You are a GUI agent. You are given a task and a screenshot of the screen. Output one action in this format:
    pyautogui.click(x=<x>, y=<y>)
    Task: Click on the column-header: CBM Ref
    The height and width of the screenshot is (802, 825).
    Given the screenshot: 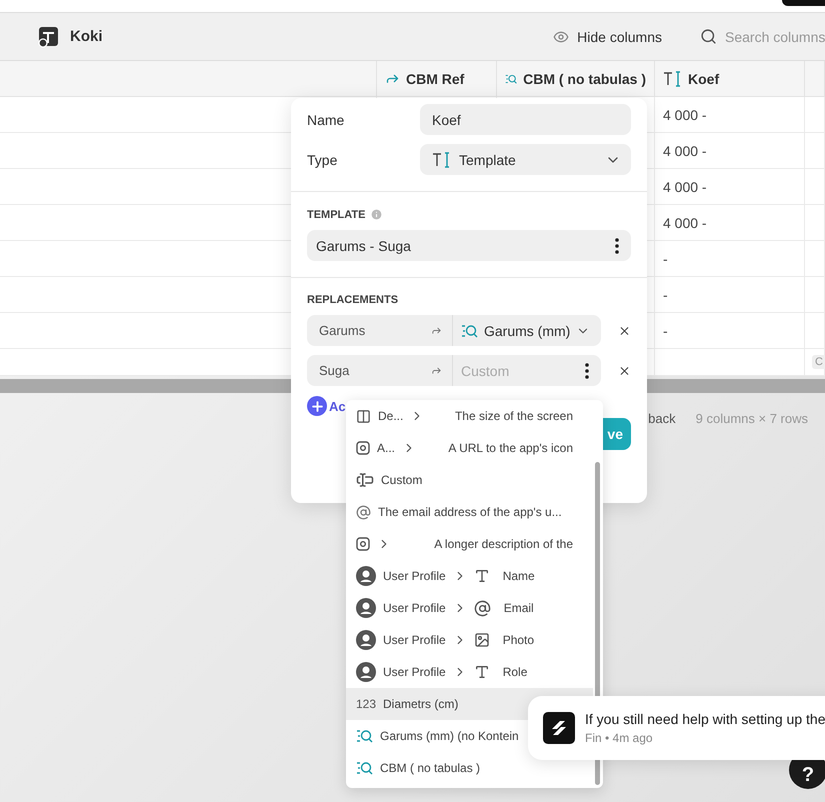 What is the action you would take?
    pyautogui.click(x=437, y=79)
    